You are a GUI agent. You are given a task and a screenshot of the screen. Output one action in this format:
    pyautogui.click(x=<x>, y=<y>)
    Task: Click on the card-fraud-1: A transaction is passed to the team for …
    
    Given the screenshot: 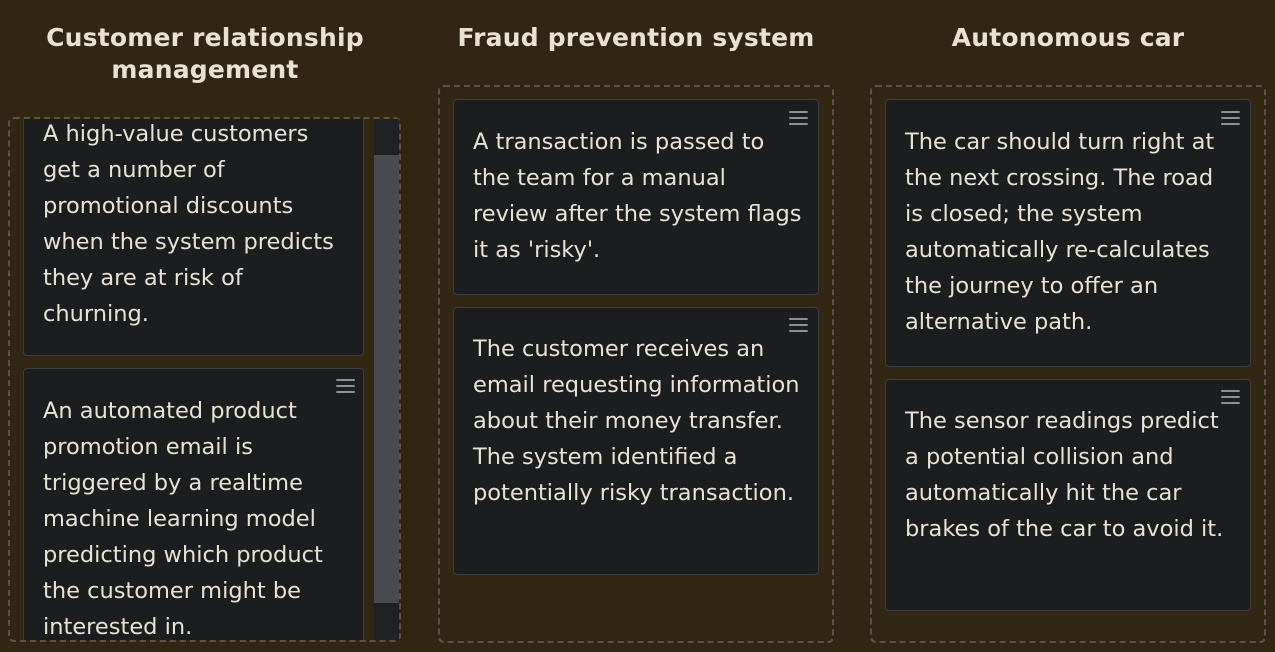 What is the action you would take?
    pyautogui.click(x=636, y=197)
    